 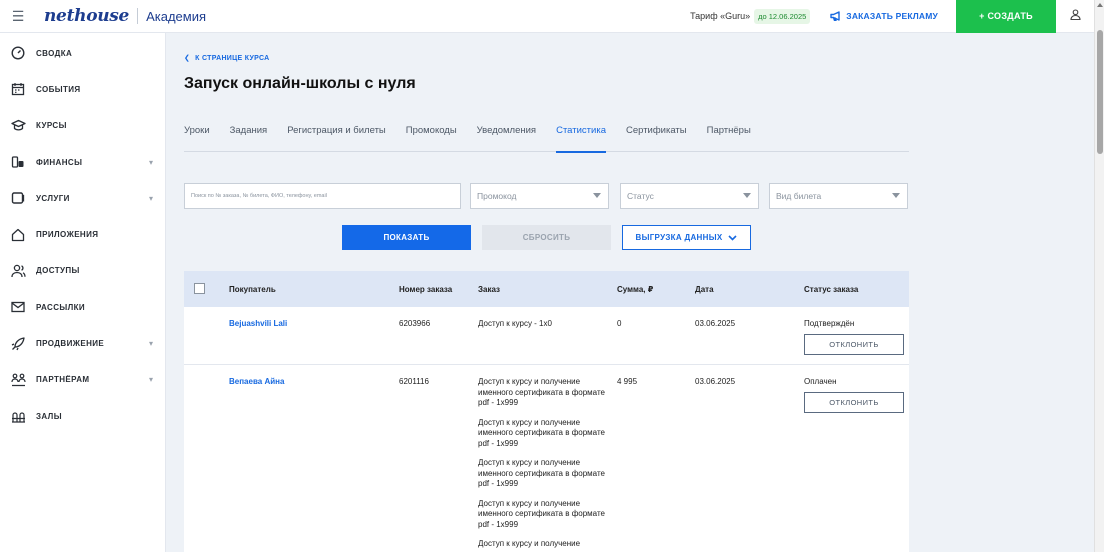 What do you see at coordinates (18, 126) in the screenshot?
I see `graduation-cap-icon` at bounding box center [18, 126].